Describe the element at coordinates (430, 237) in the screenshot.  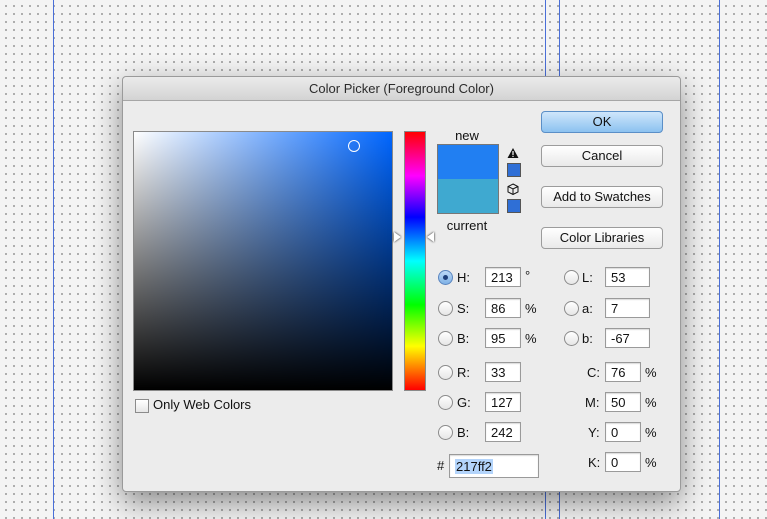
I see `hue-slider-right-arrow-icon` at that location.